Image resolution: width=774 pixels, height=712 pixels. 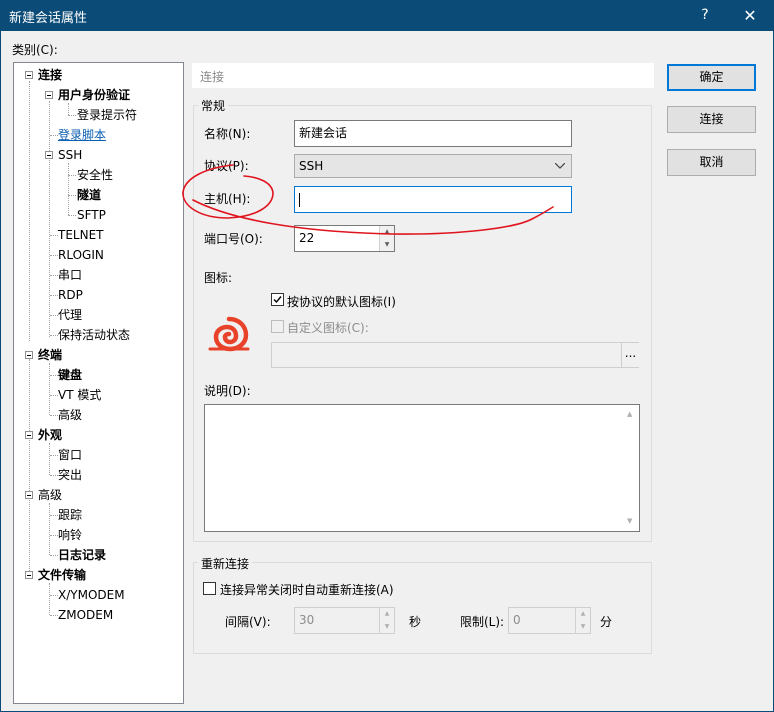 What do you see at coordinates (70, 415) in the screenshot?
I see `tree-item-terminal-advanced: 高级` at bounding box center [70, 415].